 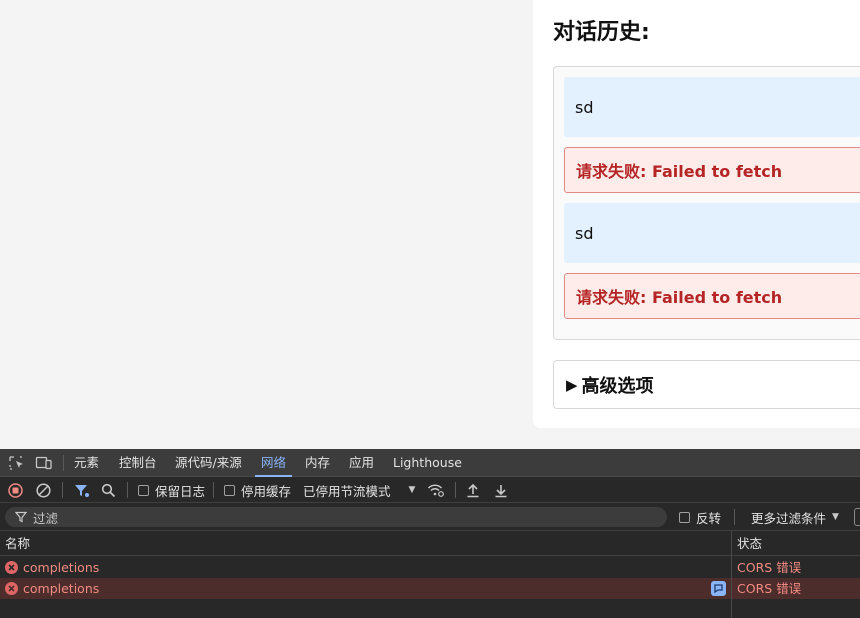 I want to click on overflow-button, so click(x=857, y=517).